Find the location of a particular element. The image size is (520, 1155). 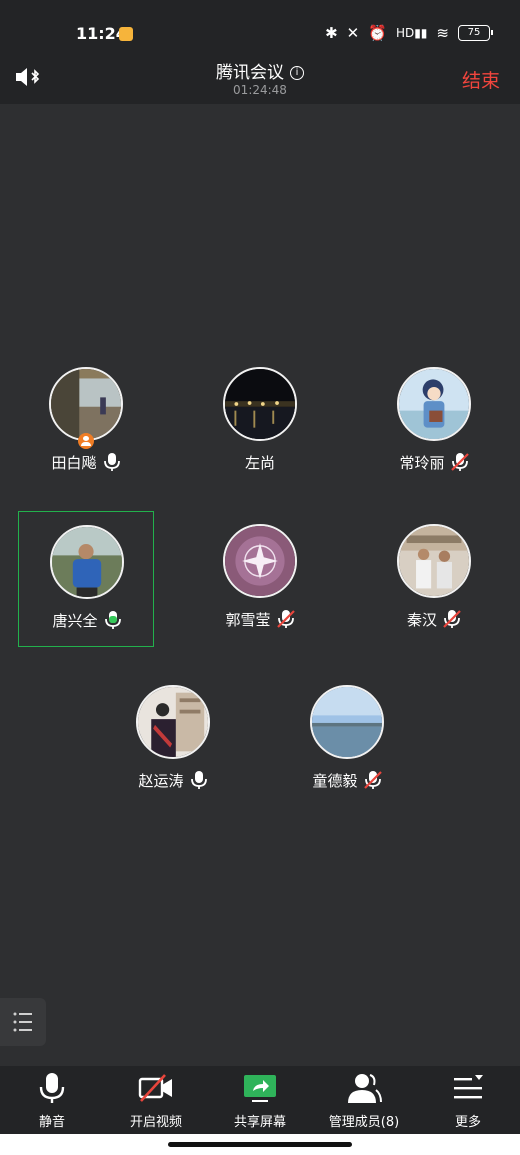

list-icon is located at coordinates (22, 1022).